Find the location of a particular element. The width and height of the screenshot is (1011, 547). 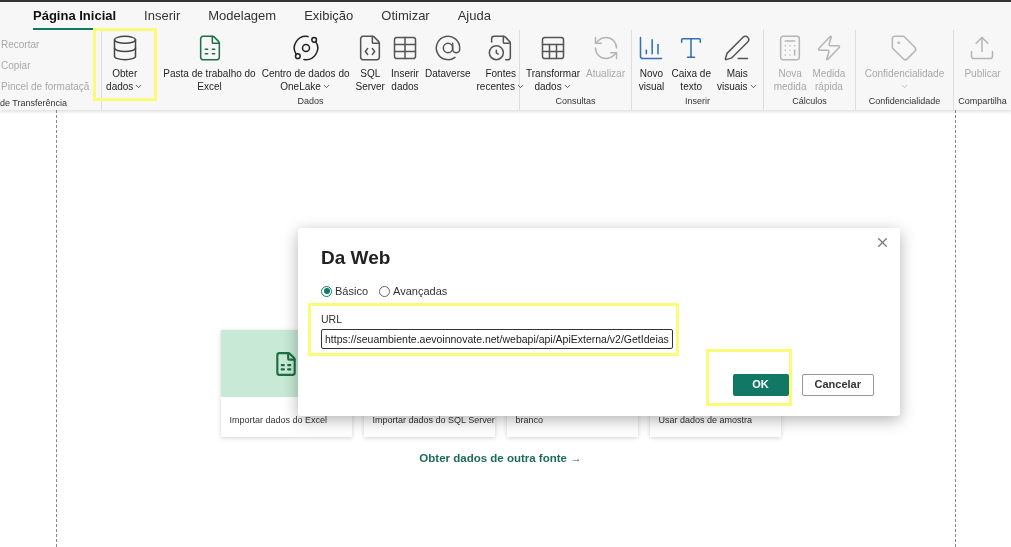

spreadsheet-icon is located at coordinates (286, 363).